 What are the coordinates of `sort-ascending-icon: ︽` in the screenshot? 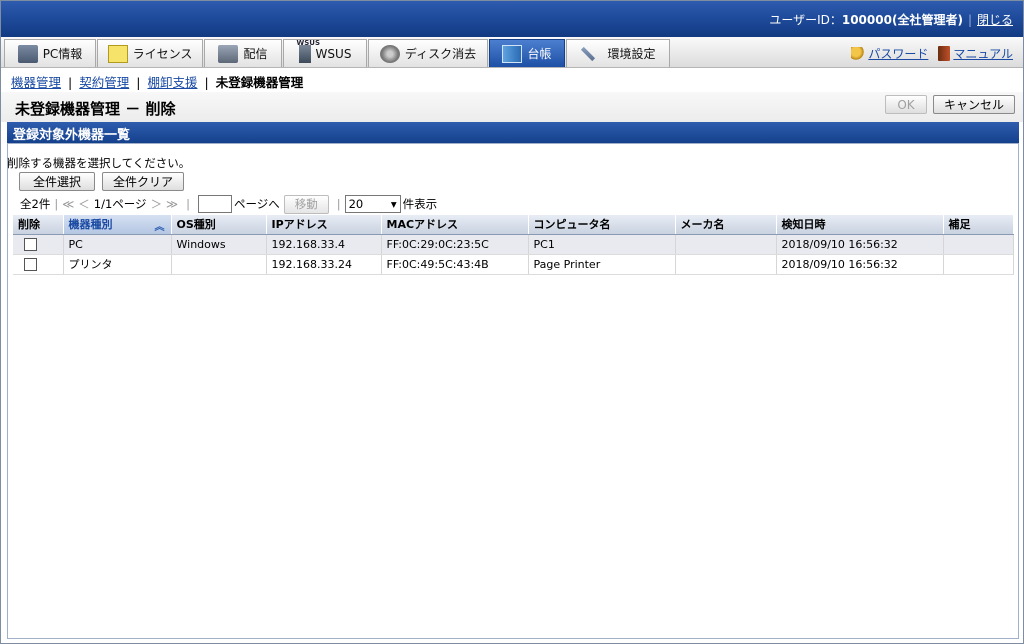 It's located at (159, 227).